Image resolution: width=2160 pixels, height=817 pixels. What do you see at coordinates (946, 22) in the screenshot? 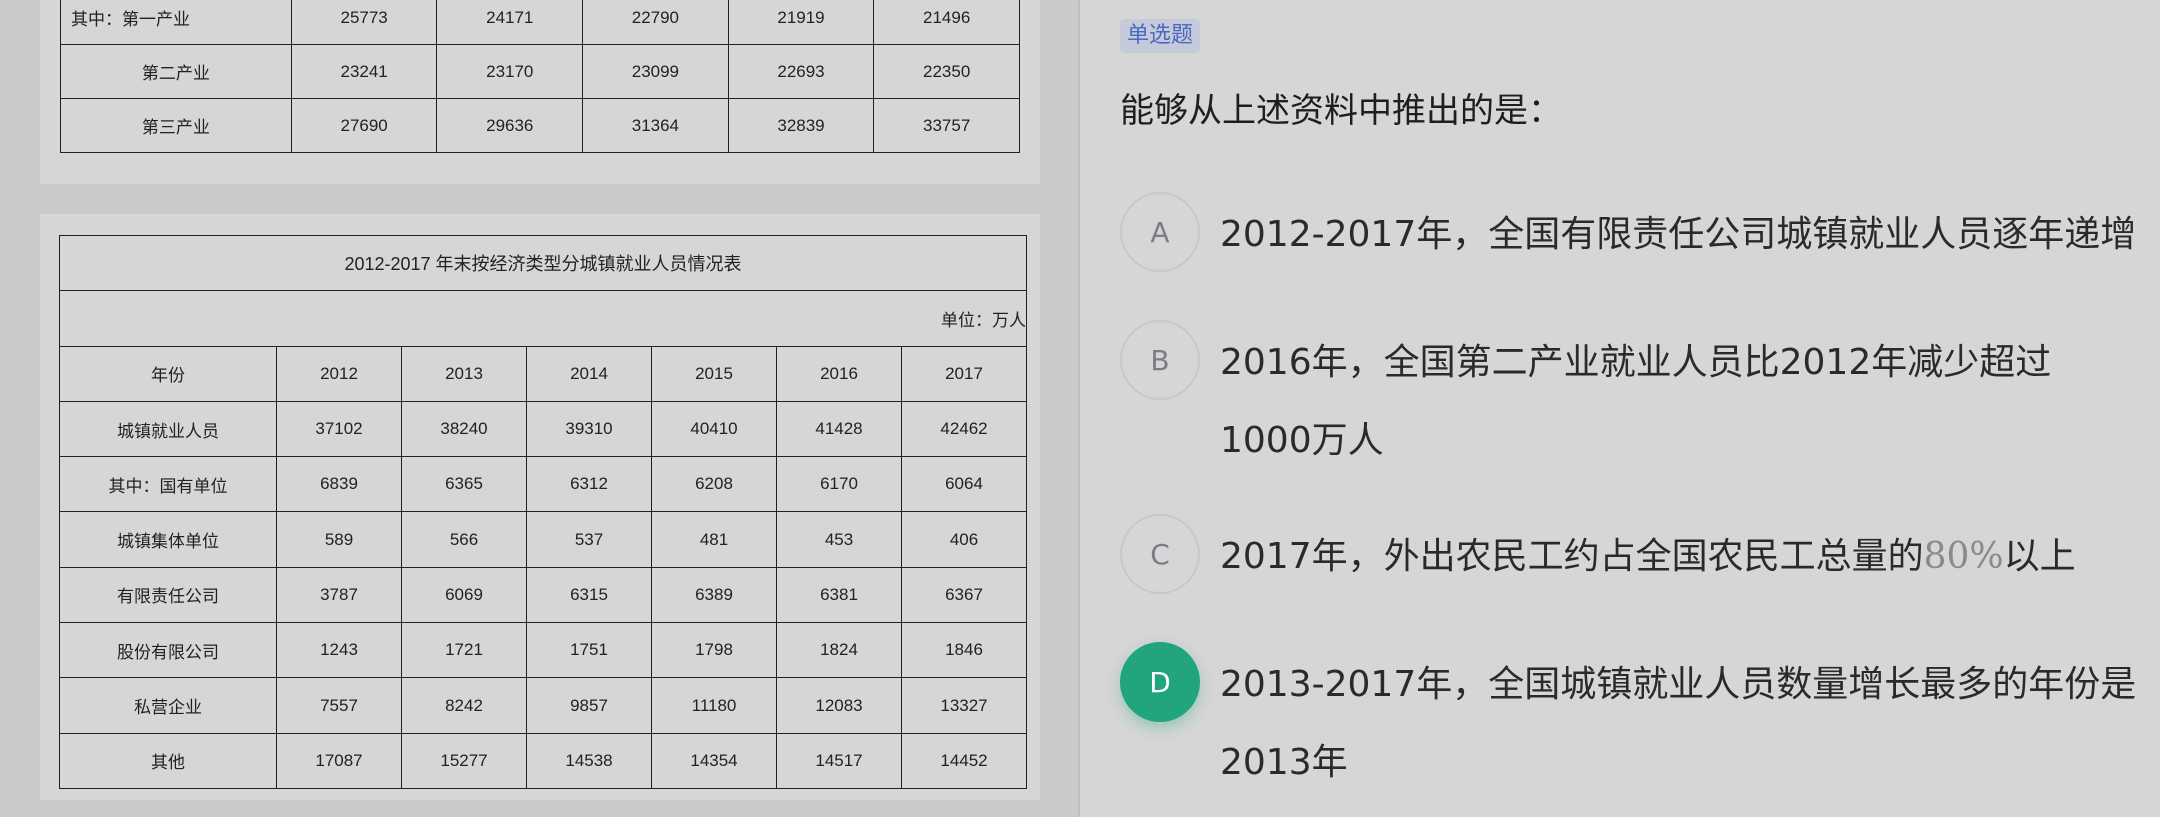
I see `table-cell: 21496` at bounding box center [946, 22].